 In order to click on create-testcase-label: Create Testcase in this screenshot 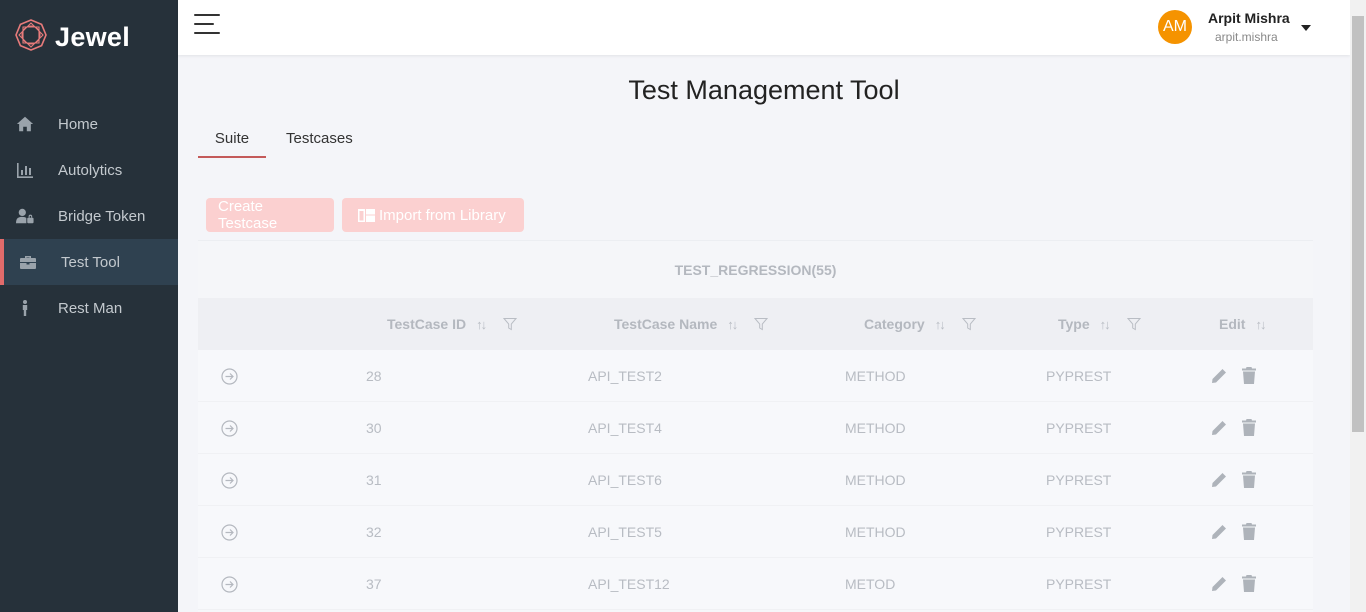, I will do `click(248, 215)`.